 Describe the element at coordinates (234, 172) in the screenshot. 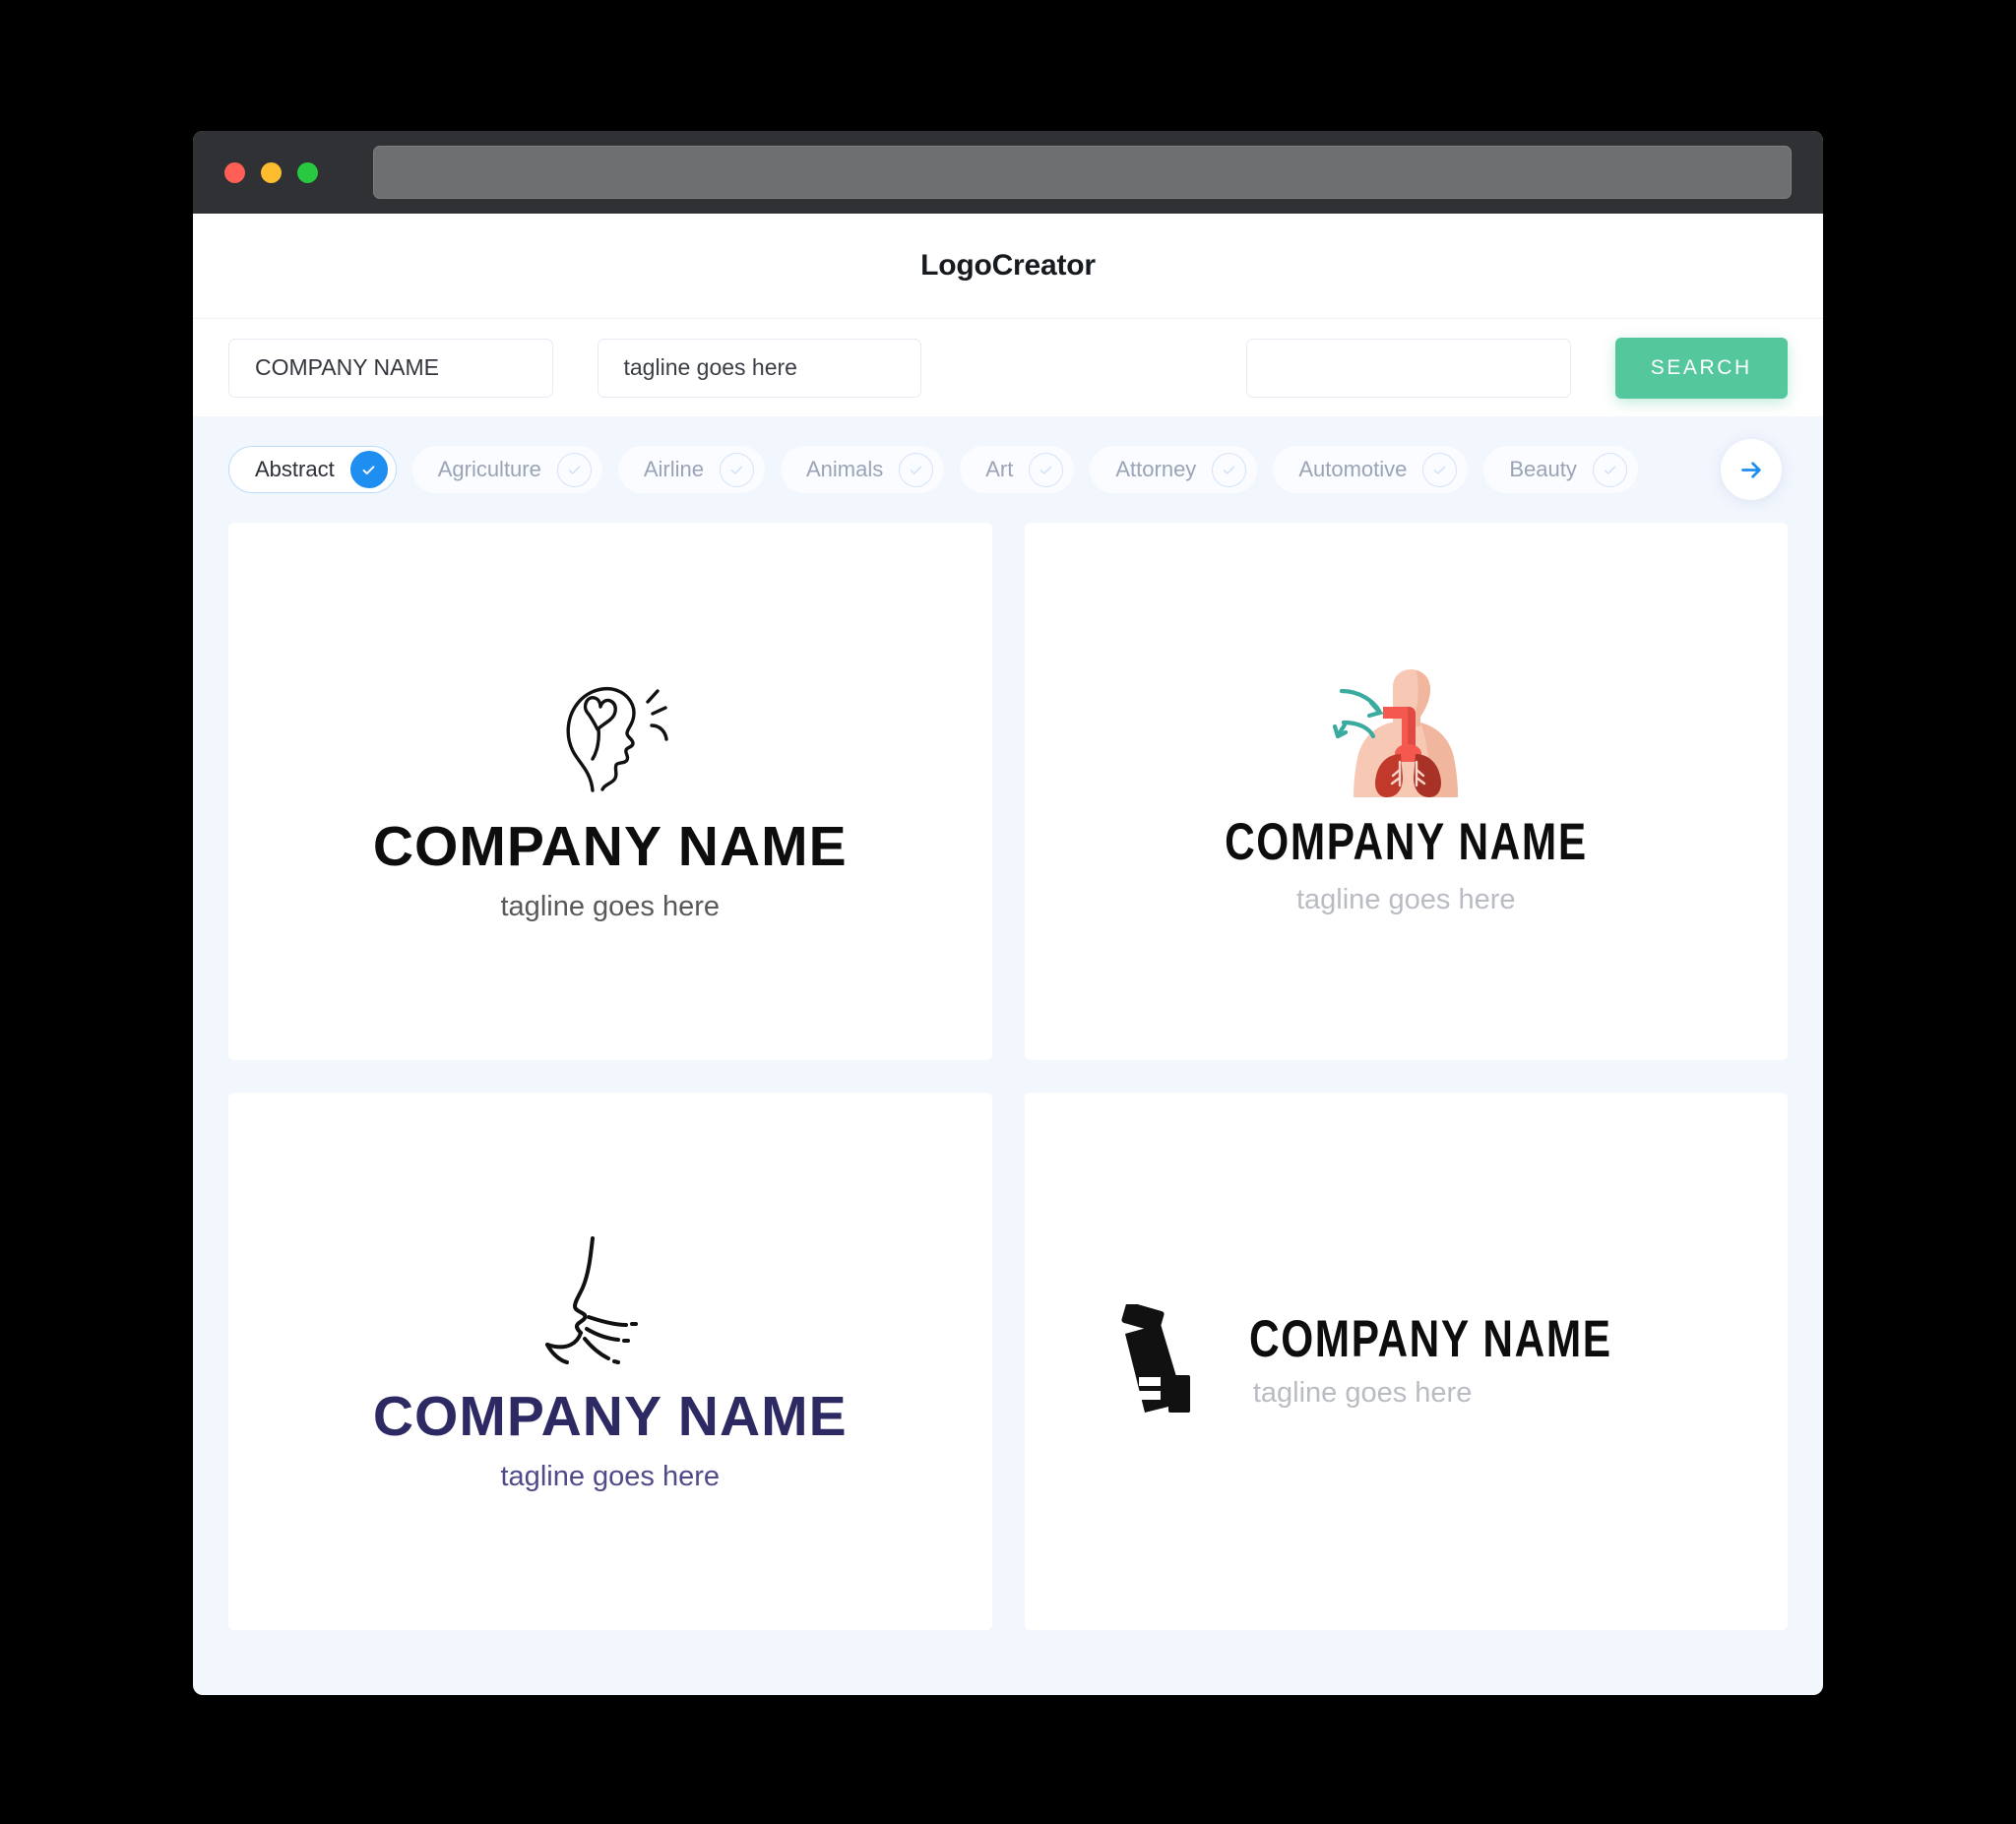

I see `close-window-button` at that location.